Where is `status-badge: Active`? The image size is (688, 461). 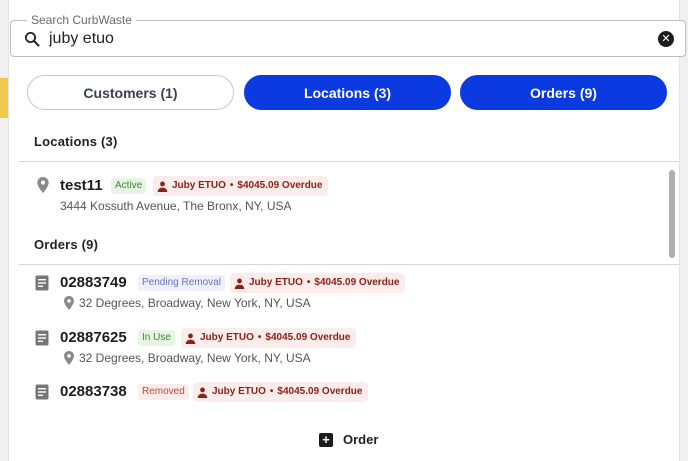
status-badge: Active is located at coordinates (129, 186).